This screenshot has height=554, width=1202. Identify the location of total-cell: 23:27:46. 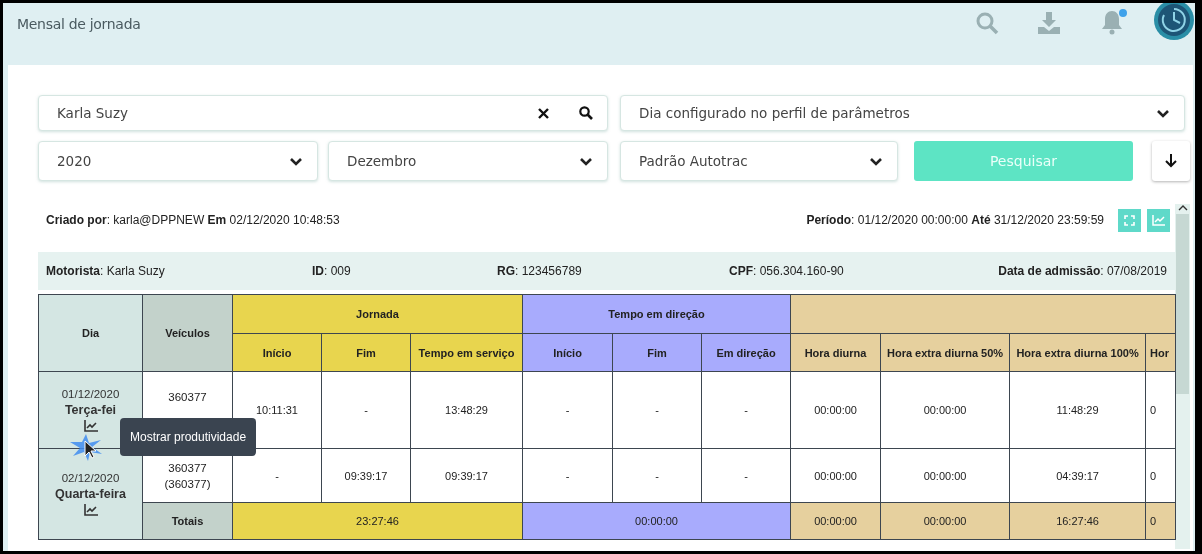
(377, 521).